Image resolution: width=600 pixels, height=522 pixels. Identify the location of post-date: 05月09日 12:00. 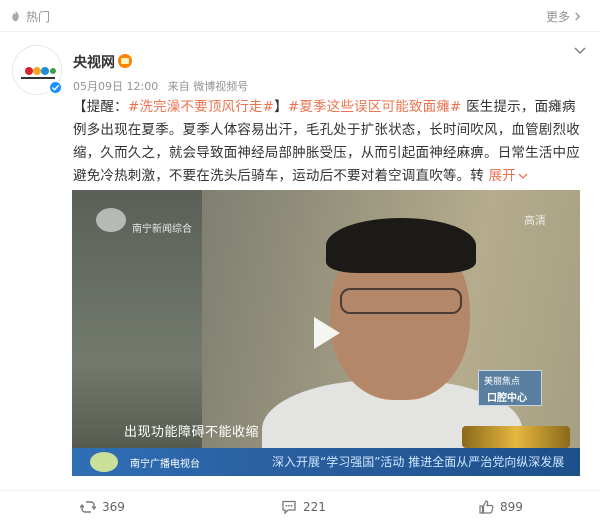
(115, 86).